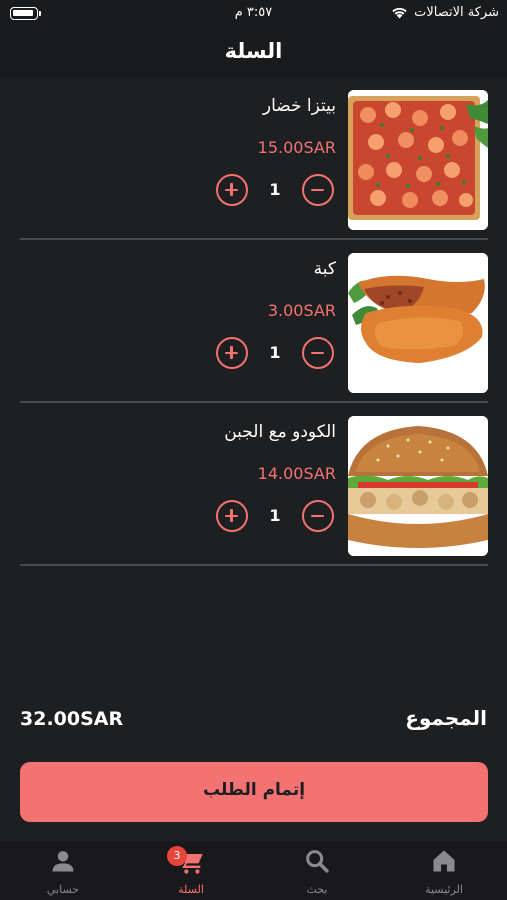  I want to click on pizza-image, so click(418, 160).